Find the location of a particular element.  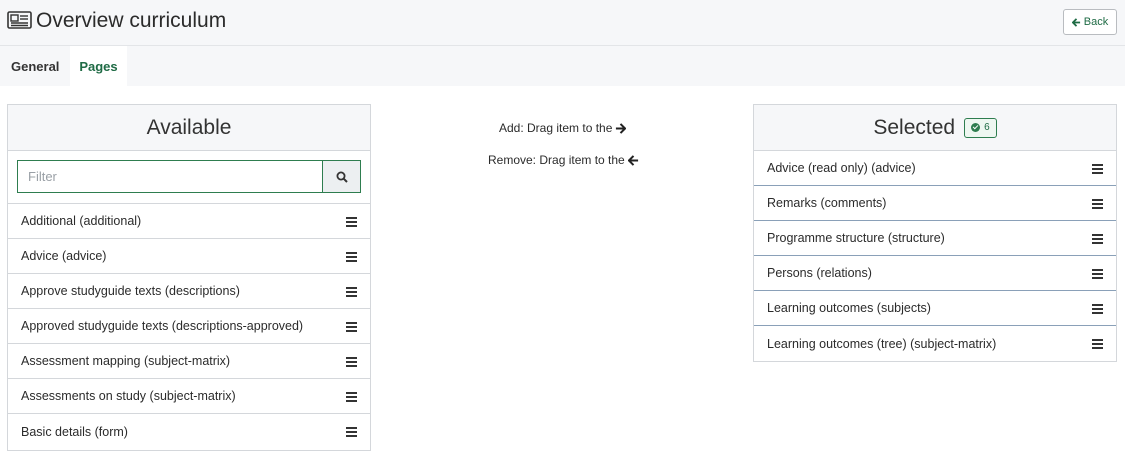

add-hint-text: Add: Drag item to the is located at coordinates (556, 128).